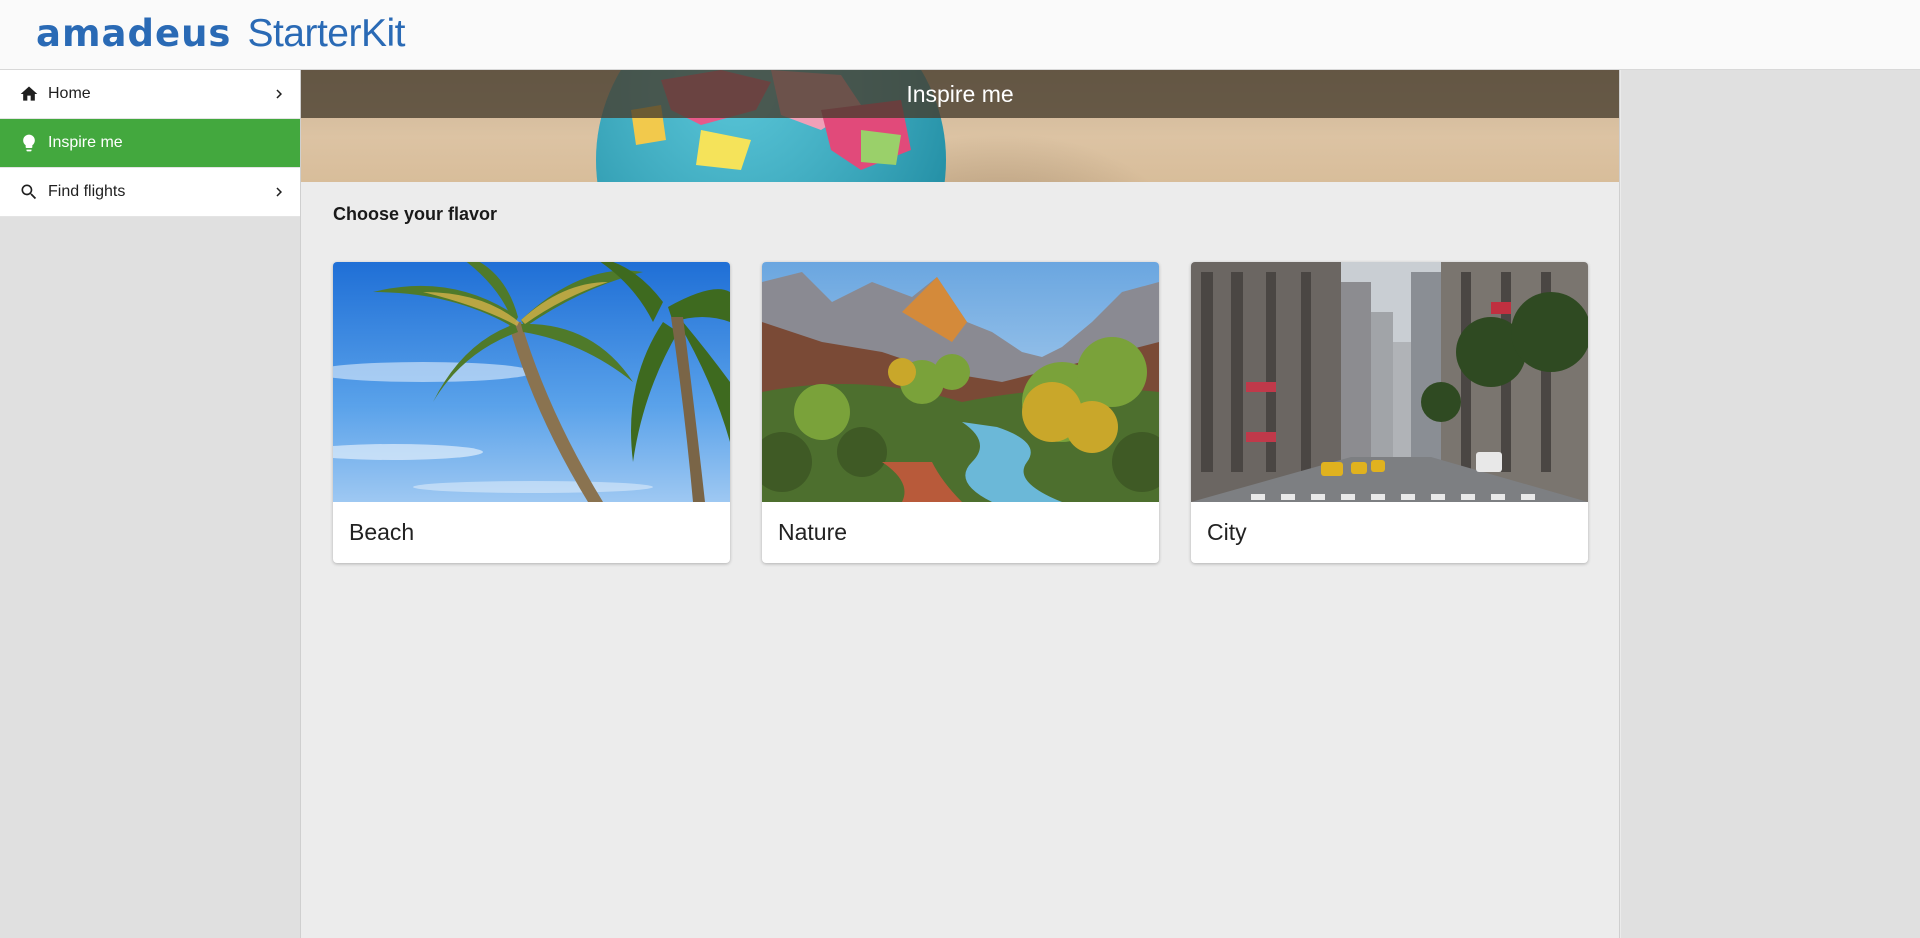  Describe the element at coordinates (1389, 382) in the screenshot. I see `city-photo` at that location.